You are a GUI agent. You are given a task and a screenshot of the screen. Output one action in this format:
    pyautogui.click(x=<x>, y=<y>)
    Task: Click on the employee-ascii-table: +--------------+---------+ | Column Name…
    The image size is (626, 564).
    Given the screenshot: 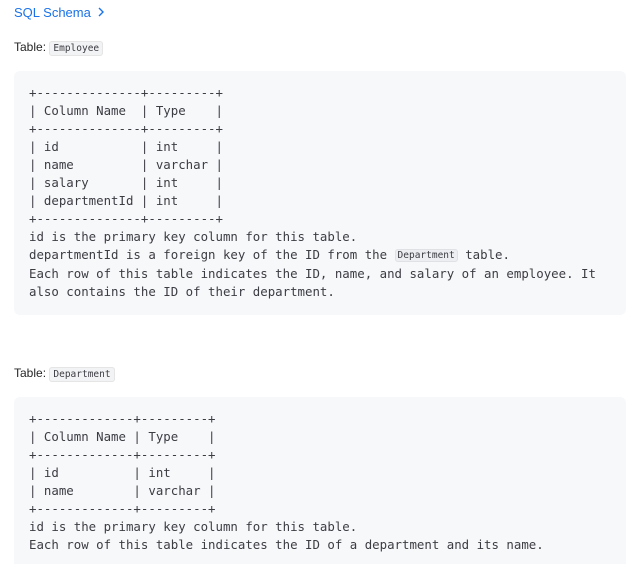 What is the action you would take?
    pyautogui.click(x=126, y=156)
    